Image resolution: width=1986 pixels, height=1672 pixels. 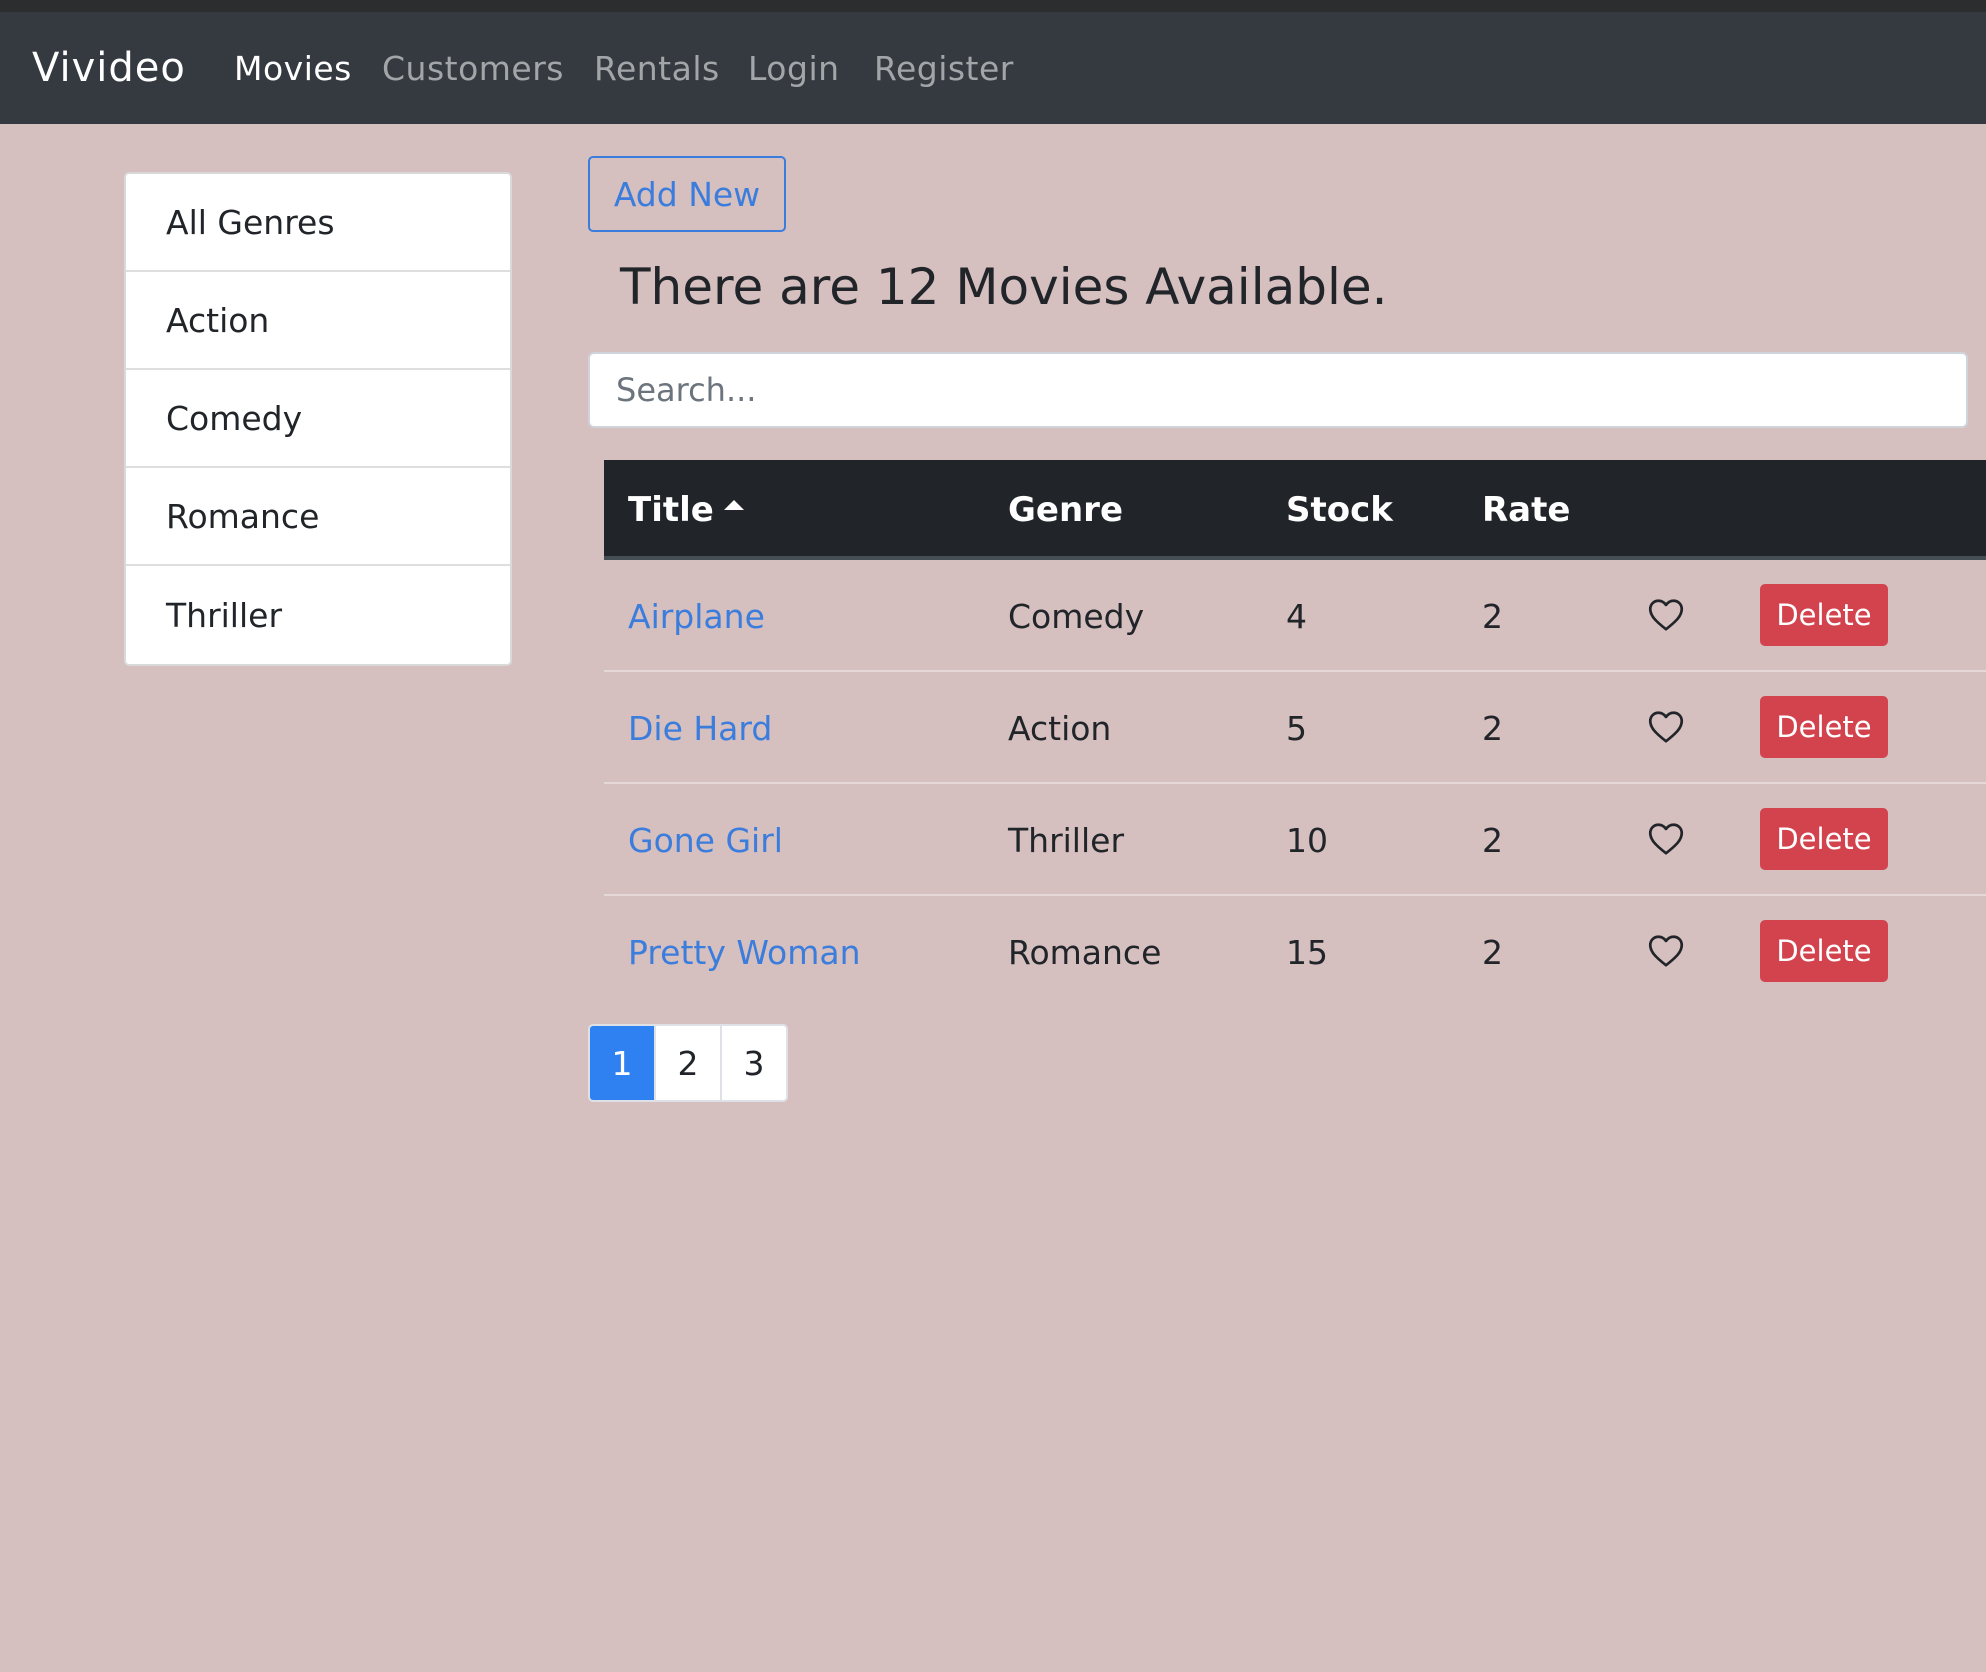 What do you see at coordinates (1307, 840) in the screenshot?
I see `movie-stock: 10` at bounding box center [1307, 840].